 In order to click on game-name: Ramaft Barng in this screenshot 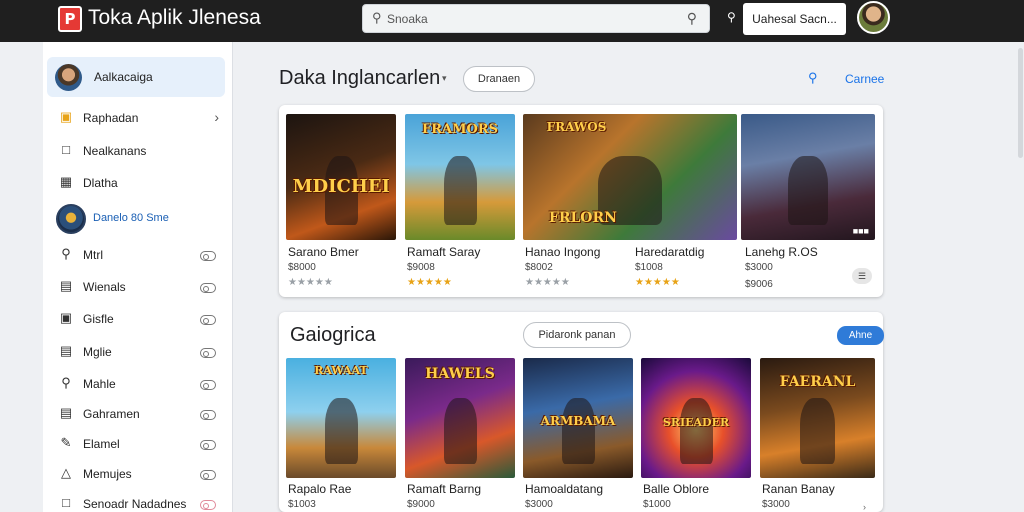, I will do `click(444, 489)`.